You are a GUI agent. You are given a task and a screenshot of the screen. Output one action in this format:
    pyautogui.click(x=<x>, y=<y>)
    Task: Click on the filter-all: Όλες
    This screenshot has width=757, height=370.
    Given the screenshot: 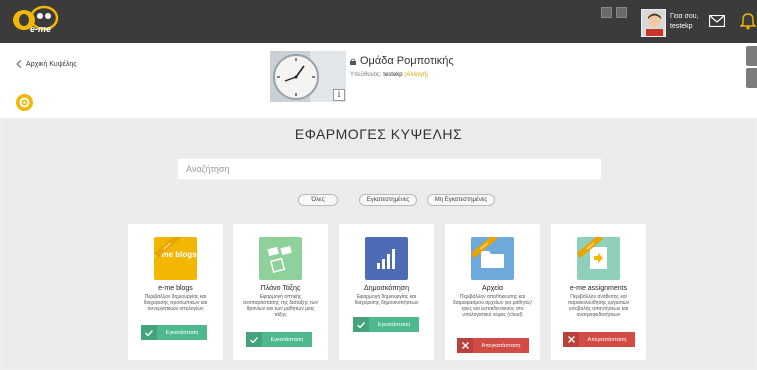 What is the action you would take?
    pyautogui.click(x=318, y=200)
    